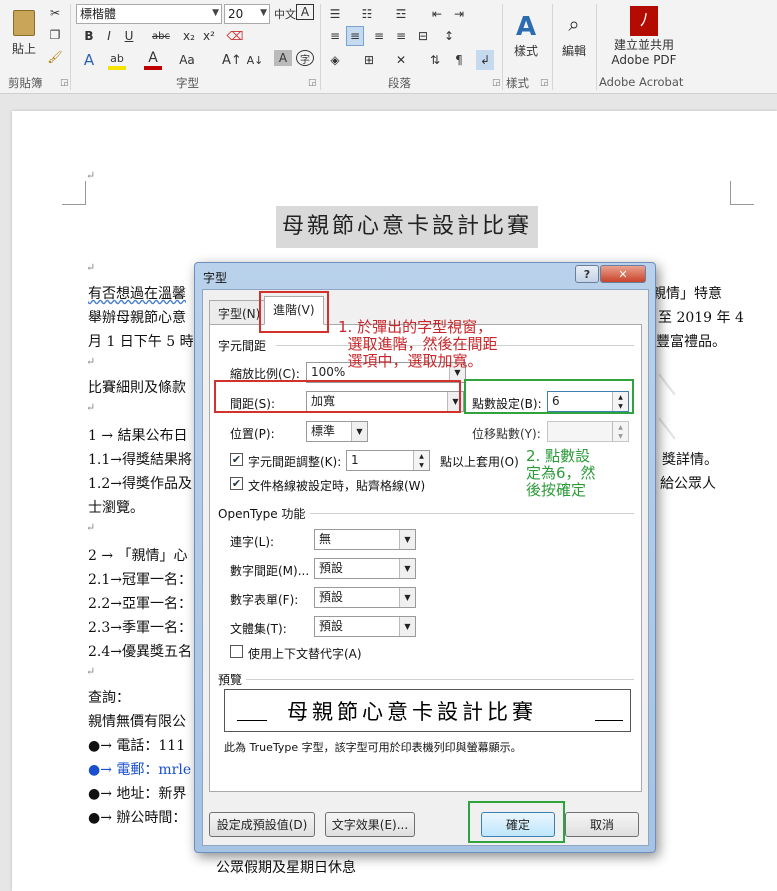 This screenshot has height=891, width=777. What do you see at coordinates (335, 14) in the screenshot?
I see `bullets-icon: ☰` at bounding box center [335, 14].